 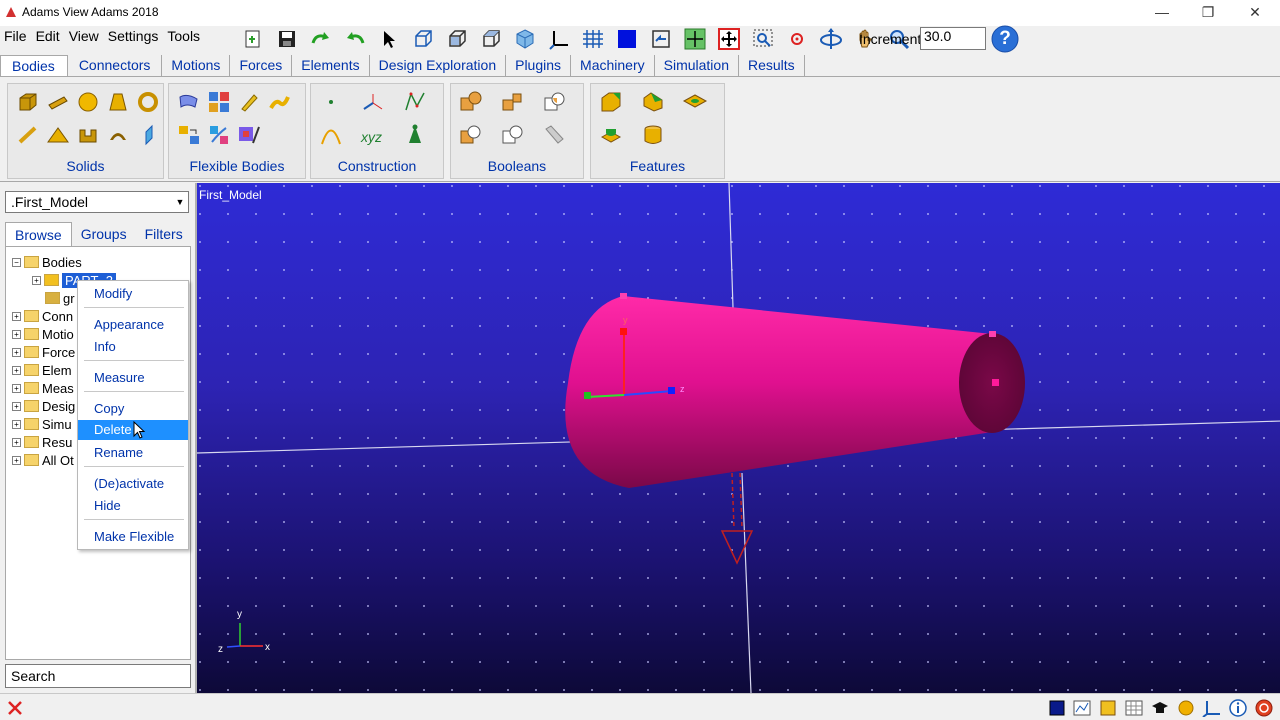 I want to click on boolean-intersect-icon, so click(x=555, y=102).